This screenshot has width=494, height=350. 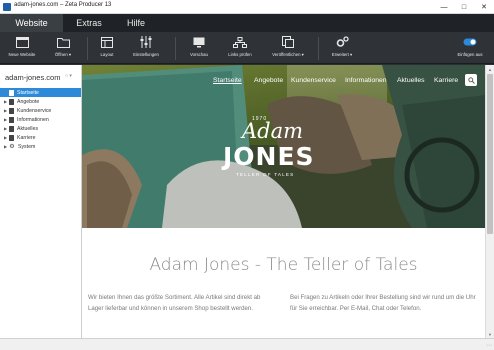 I want to click on check-links-button: Links prüfen, so click(x=240, y=48).